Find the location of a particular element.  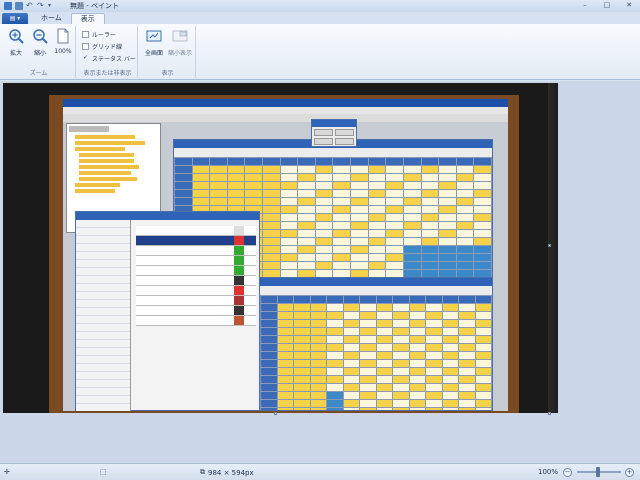

customize-dropdown-icon: ▾ is located at coordinates (52, 6).